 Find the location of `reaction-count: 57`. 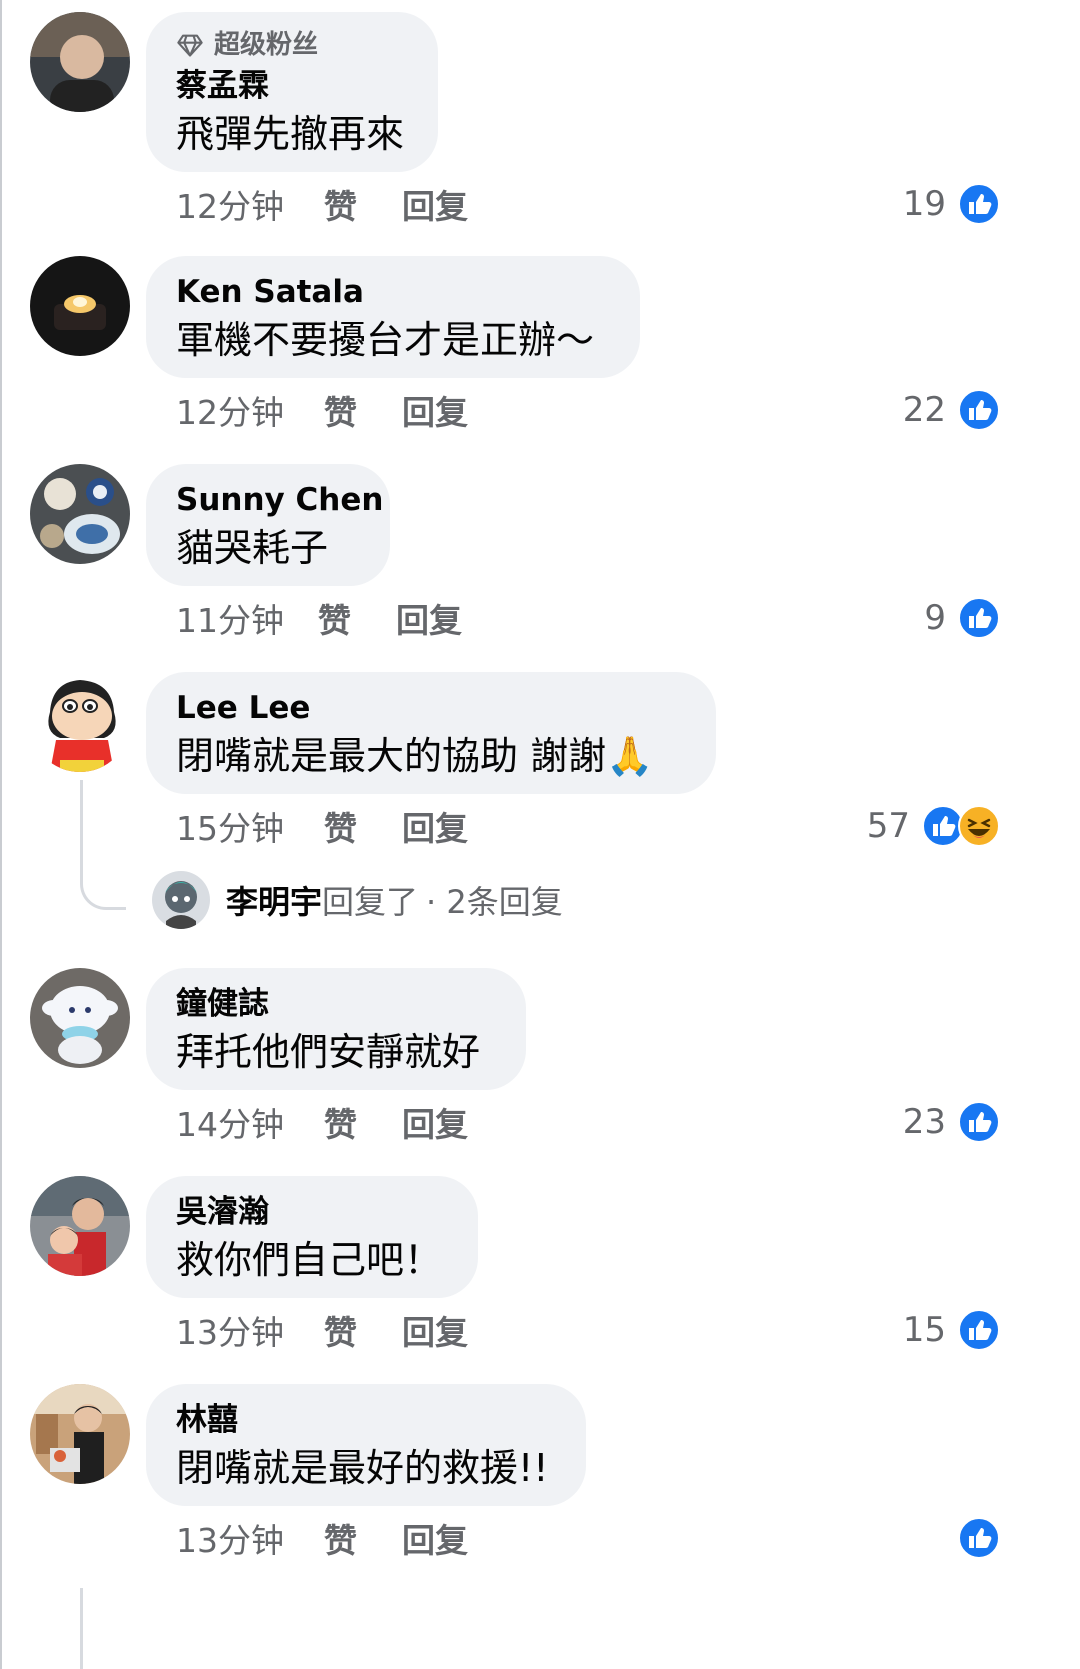

reaction-count: 57 is located at coordinates (888, 826).